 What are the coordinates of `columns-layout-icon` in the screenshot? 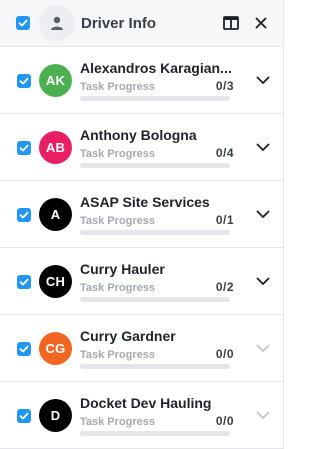 It's located at (231, 23).